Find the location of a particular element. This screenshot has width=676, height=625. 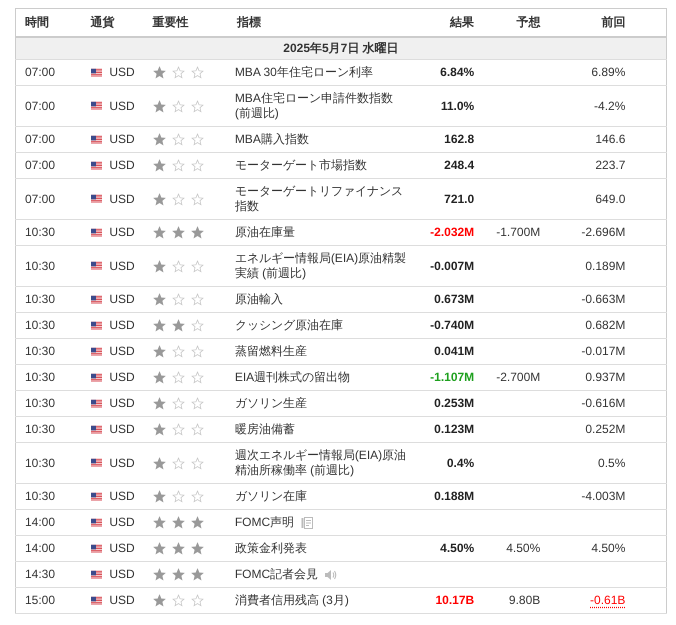

indicator-name: FOMC声明 is located at coordinates (264, 522).